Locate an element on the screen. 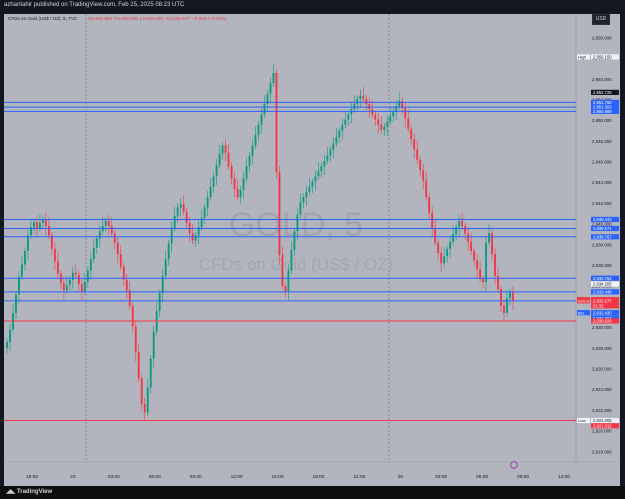 The height and width of the screenshot is (499, 625). y-tick-label: 2,950.000 is located at coordinates (602, 120).